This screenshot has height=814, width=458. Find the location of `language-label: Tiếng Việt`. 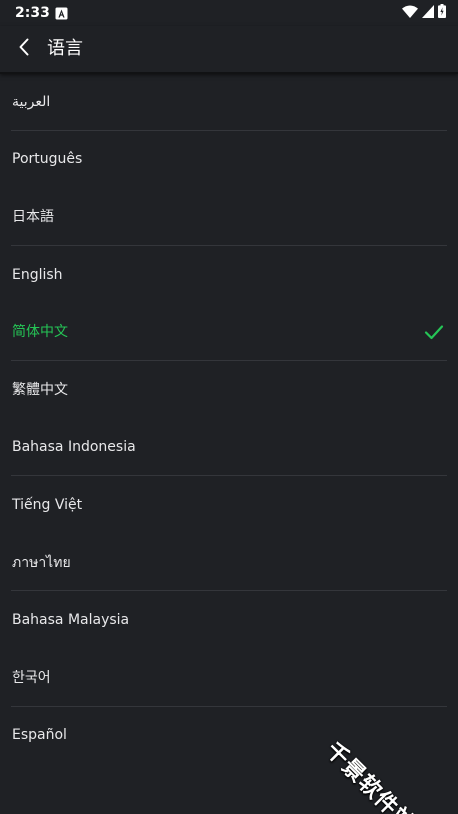

language-label: Tiếng Việt is located at coordinates (47, 504).